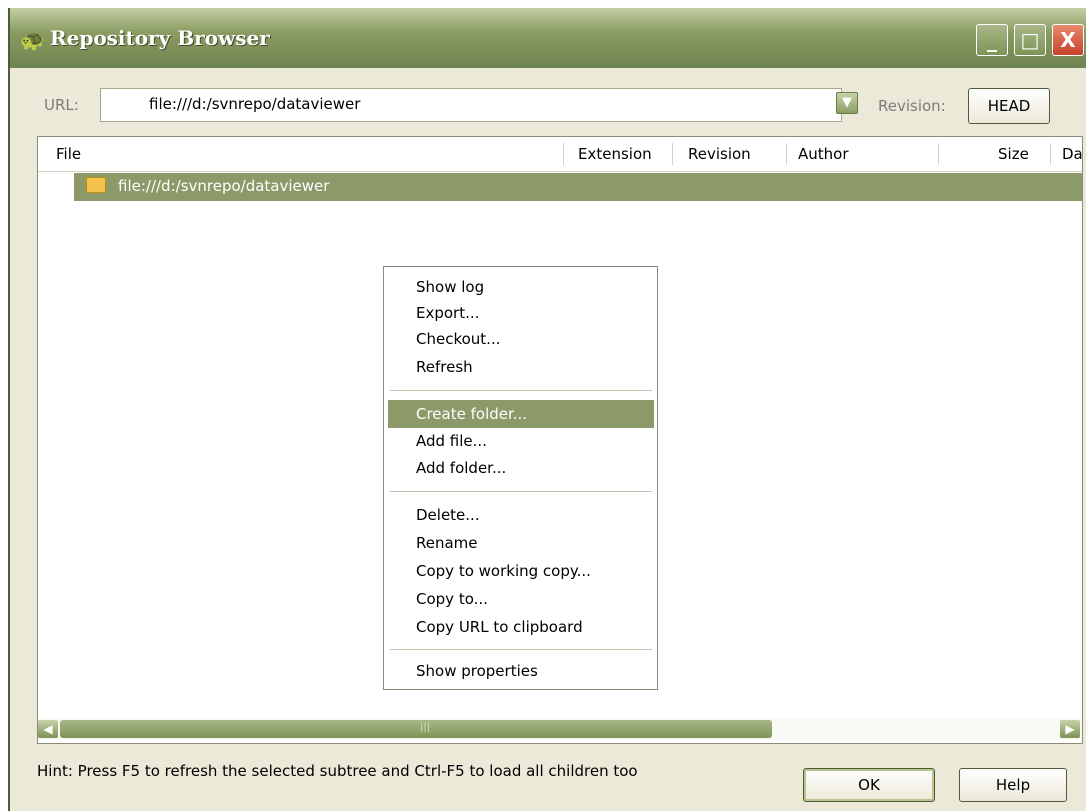 Image resolution: width=1086 pixels, height=811 pixels. What do you see at coordinates (32, 40) in the screenshot?
I see `tortoise-icon: 🐢` at bounding box center [32, 40].